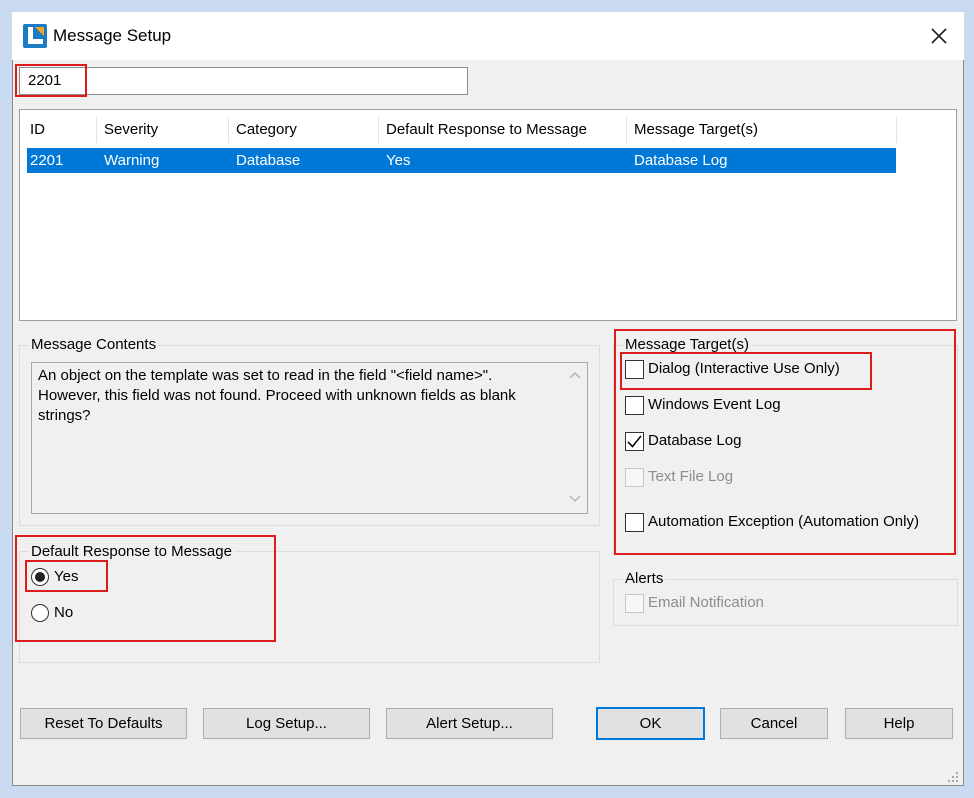 Image resolution: width=974 pixels, height=798 pixels. I want to click on cell-id: 2201, so click(47, 160).